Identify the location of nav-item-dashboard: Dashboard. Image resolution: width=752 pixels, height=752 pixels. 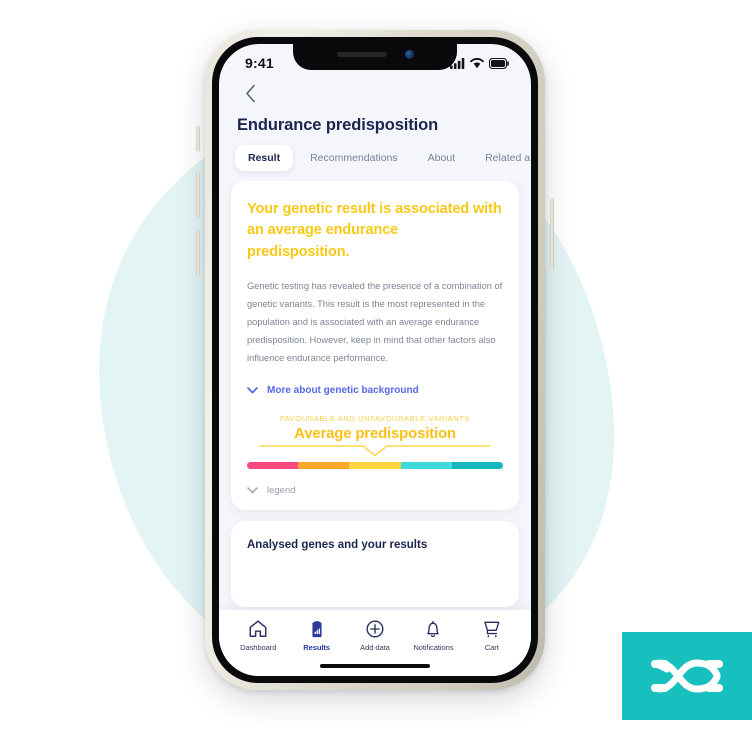
(258, 635).